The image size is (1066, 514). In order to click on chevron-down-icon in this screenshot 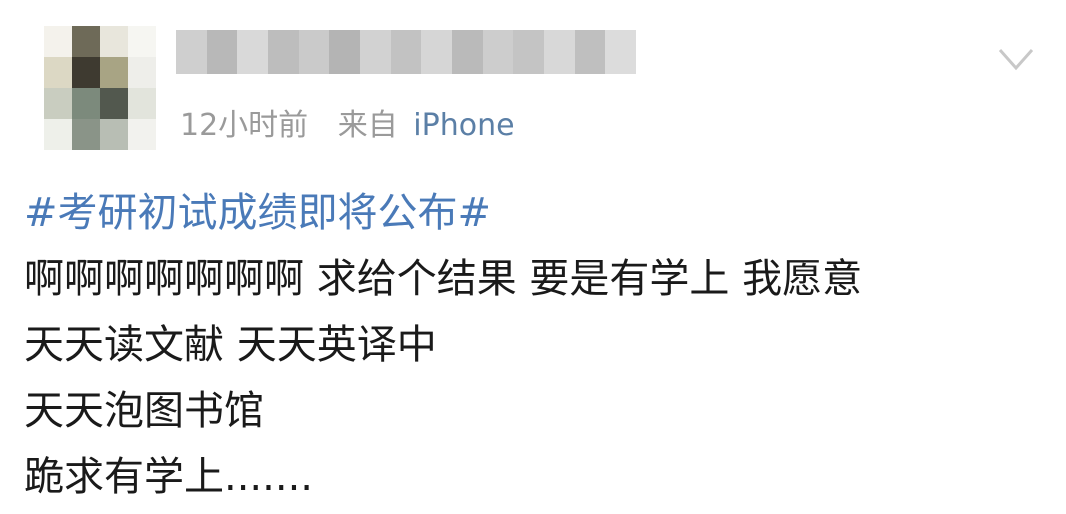, I will do `click(1016, 60)`.